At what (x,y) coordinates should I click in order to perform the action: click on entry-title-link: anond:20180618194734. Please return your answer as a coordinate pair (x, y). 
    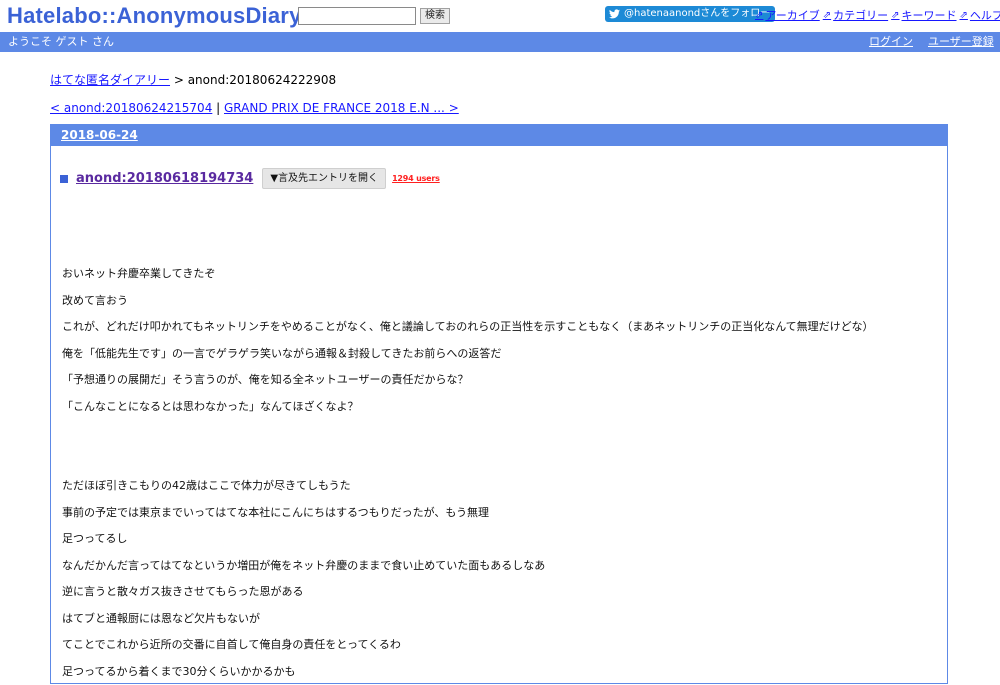
    Looking at the image, I should click on (164, 178).